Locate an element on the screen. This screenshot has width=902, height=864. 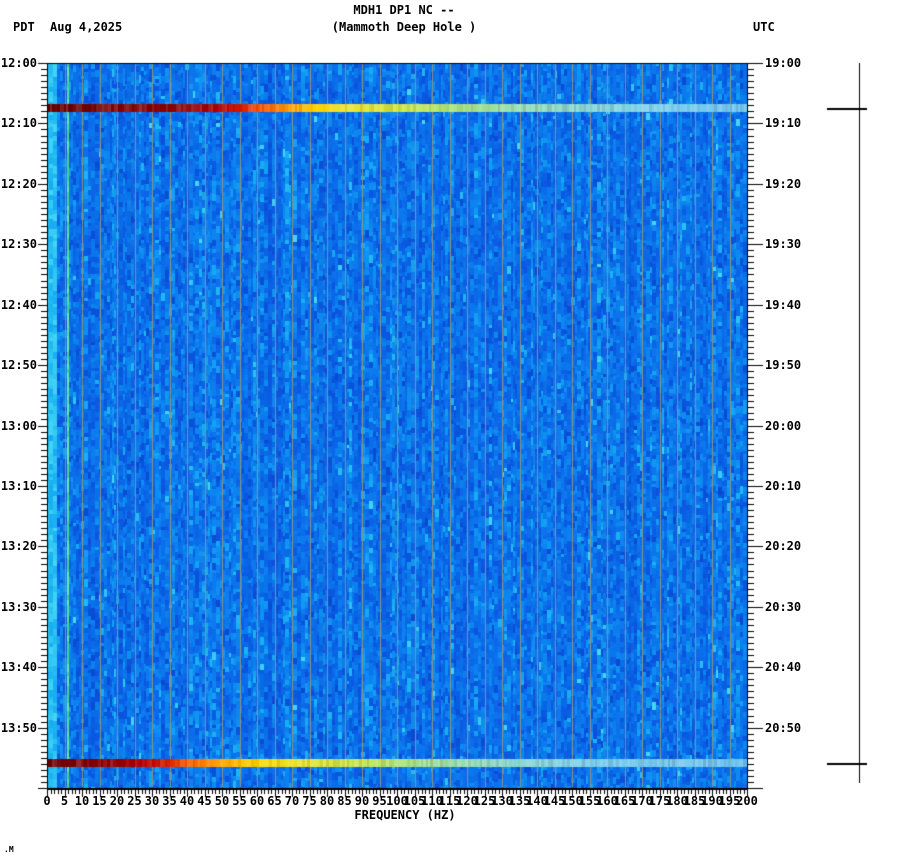
left-time-label: 12:10 is located at coordinates (18, 123).